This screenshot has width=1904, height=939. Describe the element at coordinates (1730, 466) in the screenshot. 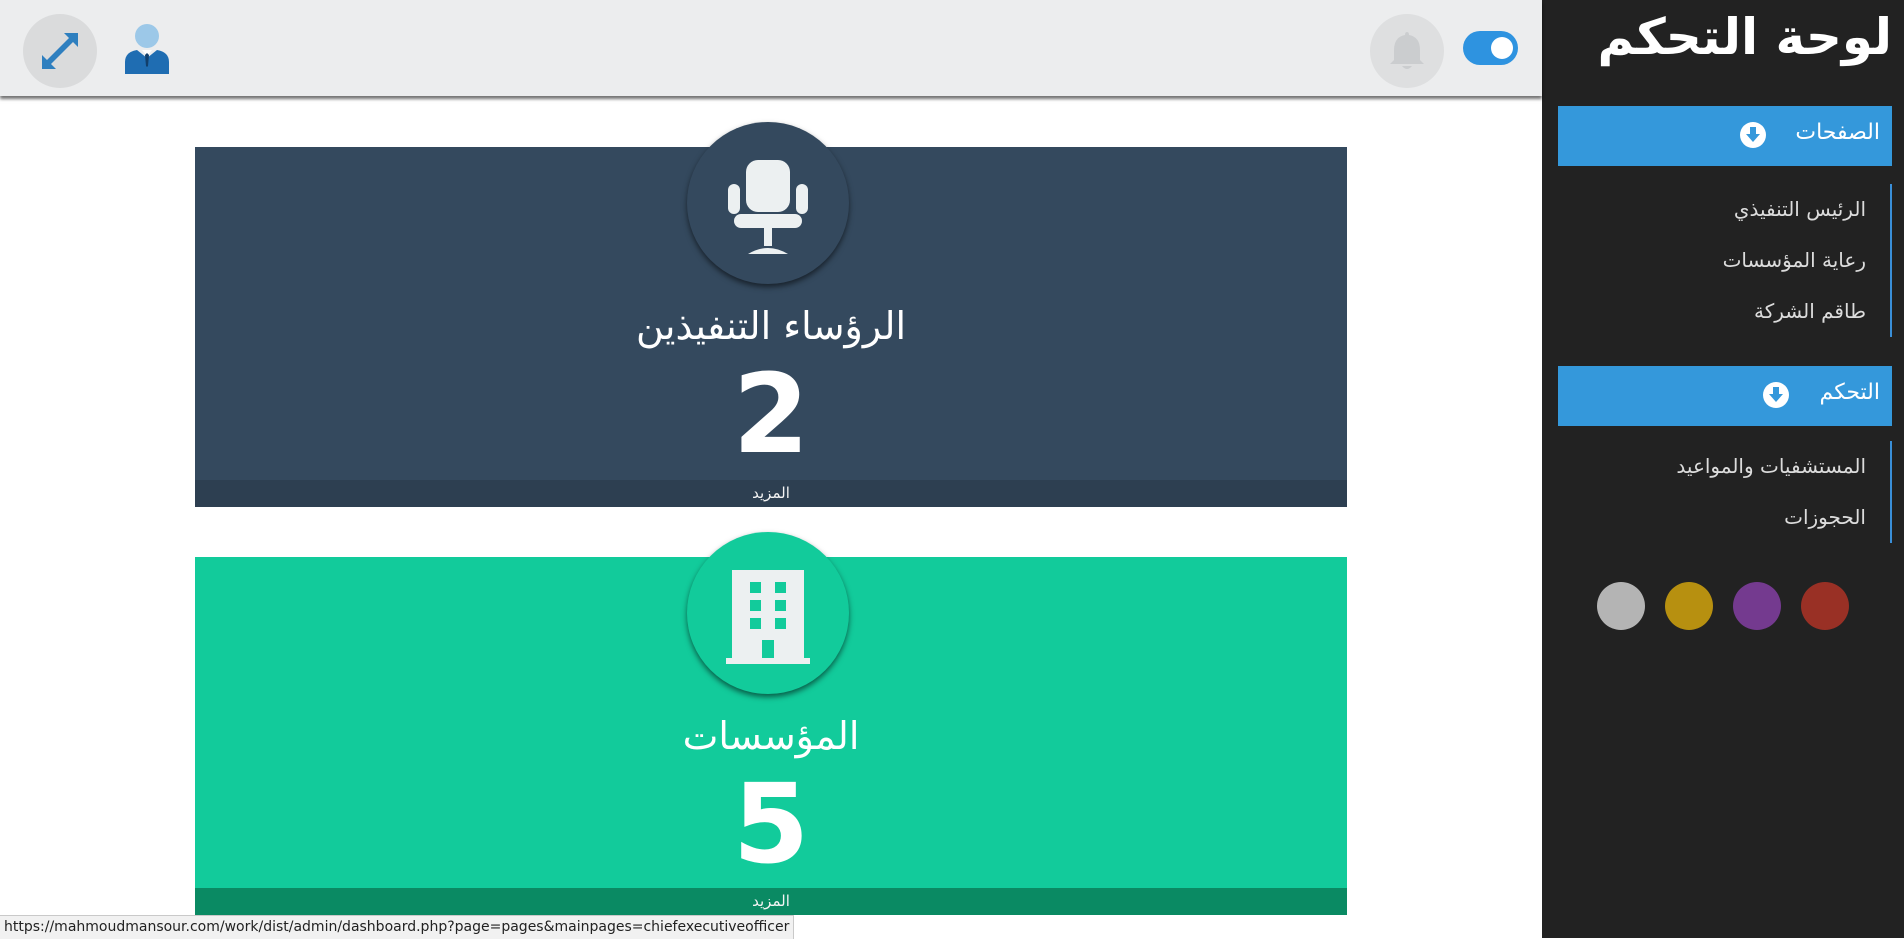

I see `sidebar-item-hospitals: المستشفيات والمواعيد` at that location.